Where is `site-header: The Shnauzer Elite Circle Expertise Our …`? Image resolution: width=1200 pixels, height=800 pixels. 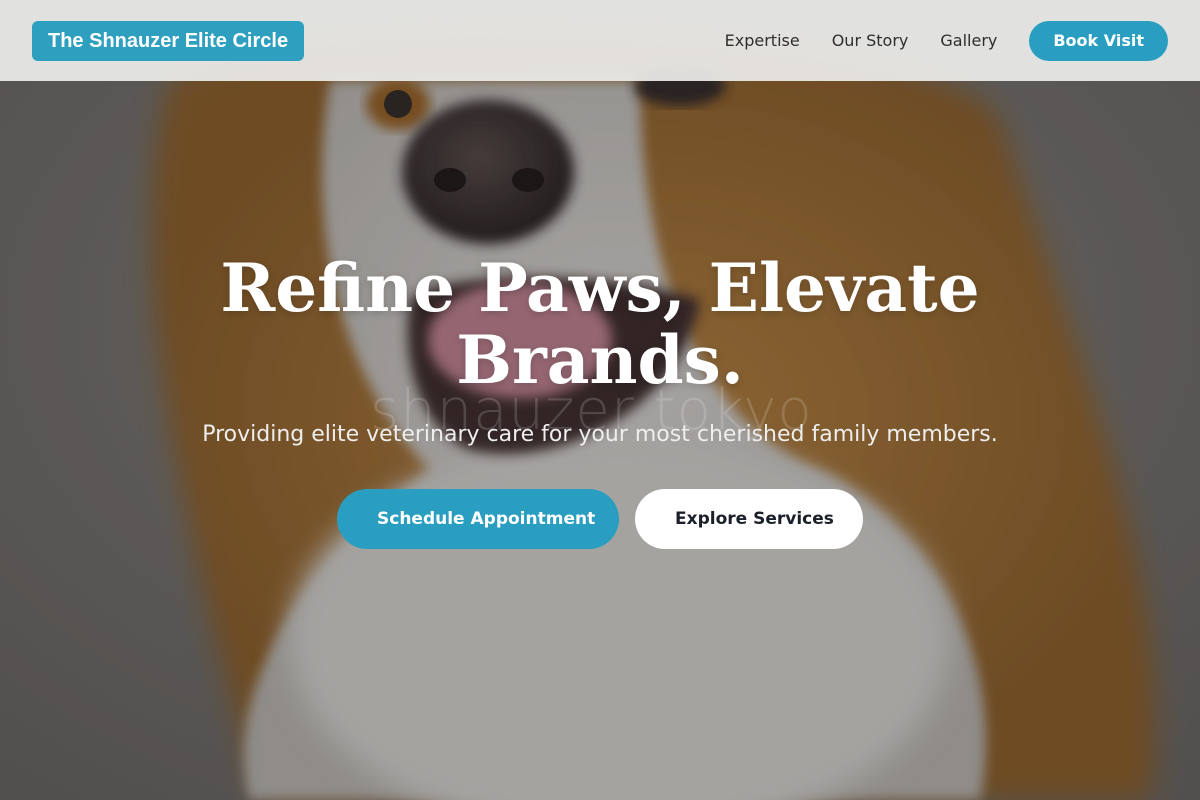 site-header: The Shnauzer Elite Circle Expertise Our … is located at coordinates (600, 40).